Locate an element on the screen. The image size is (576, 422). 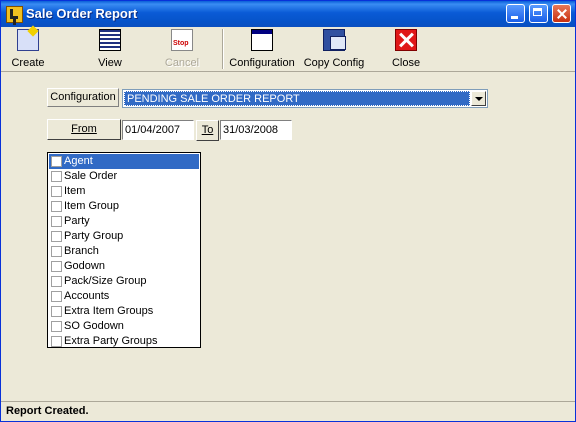
window-title: Sale Order Report is located at coordinates (82, 13).